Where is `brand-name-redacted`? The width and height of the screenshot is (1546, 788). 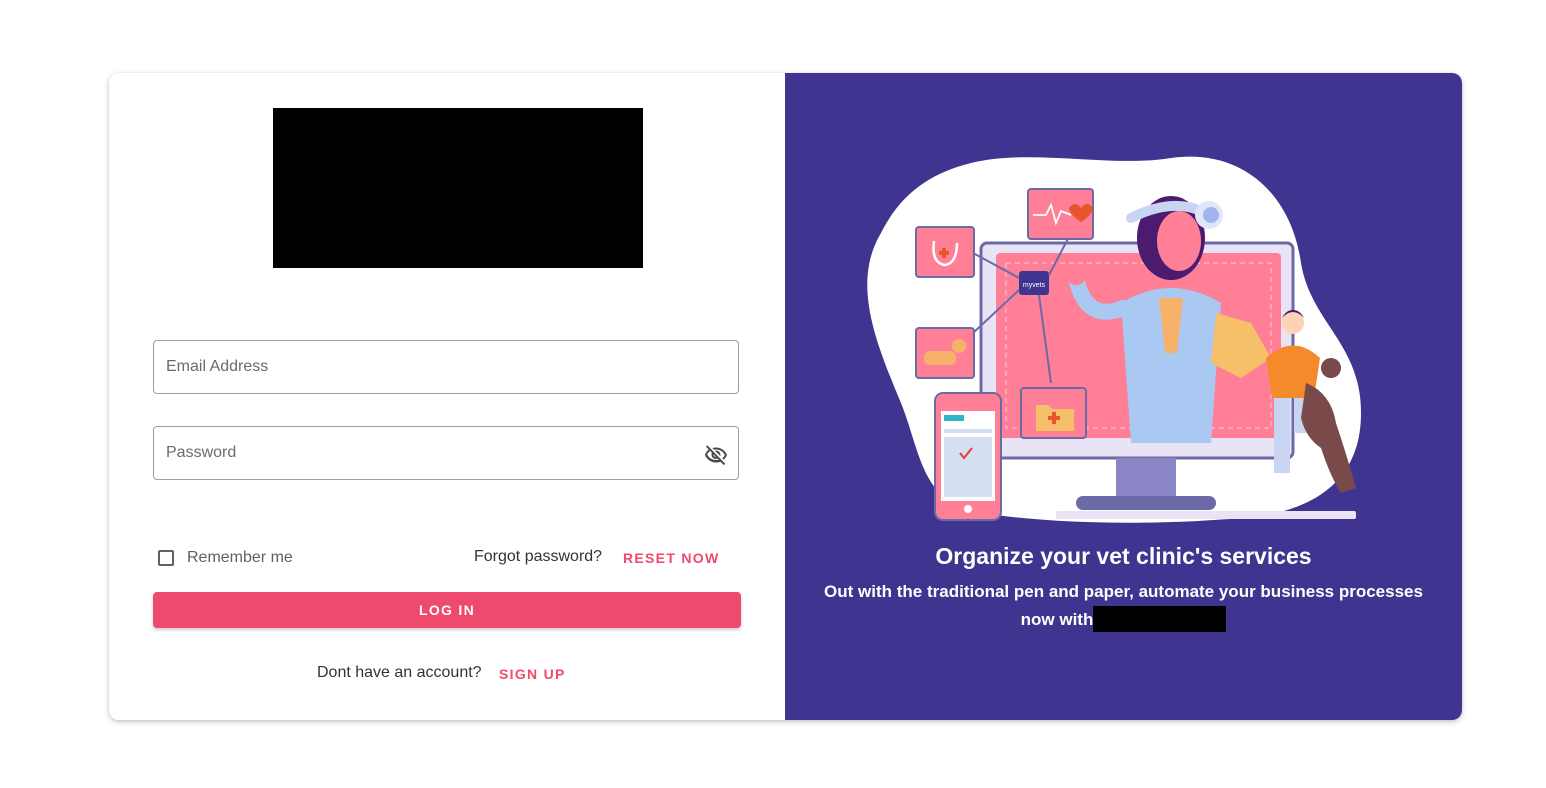
brand-name-redacted is located at coordinates (1160, 618).